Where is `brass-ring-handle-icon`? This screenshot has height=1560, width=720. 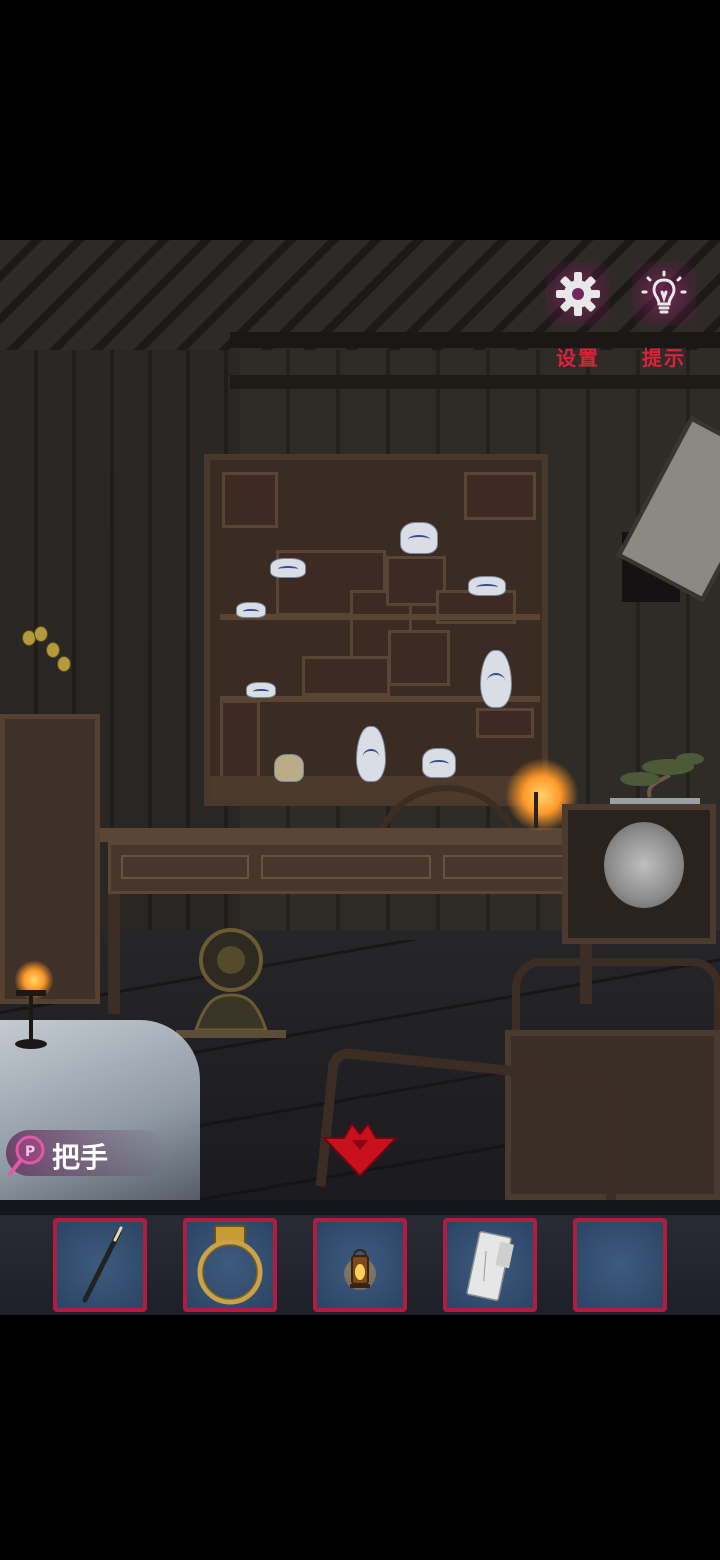
brass-ring-handle-icon is located at coordinates (230, 1265).